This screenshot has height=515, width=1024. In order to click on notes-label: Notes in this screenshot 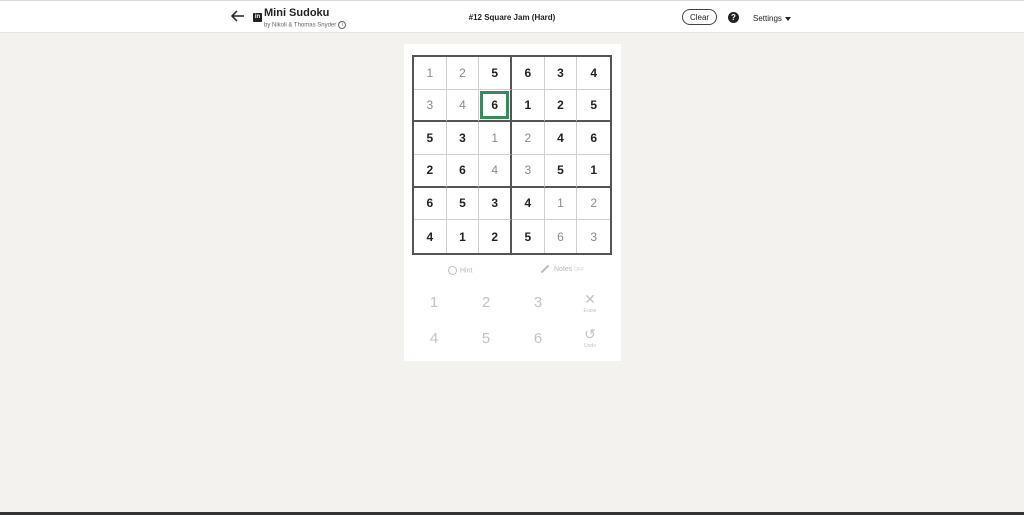, I will do `click(563, 269)`.